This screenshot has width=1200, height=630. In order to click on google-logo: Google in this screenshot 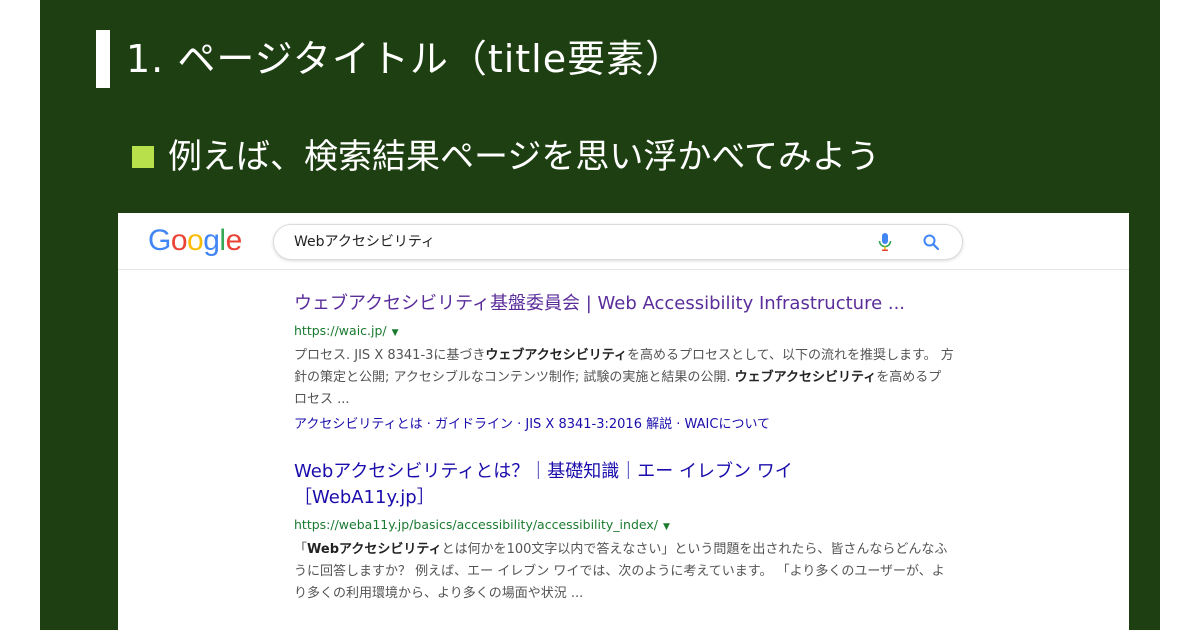, I will do `click(195, 241)`.